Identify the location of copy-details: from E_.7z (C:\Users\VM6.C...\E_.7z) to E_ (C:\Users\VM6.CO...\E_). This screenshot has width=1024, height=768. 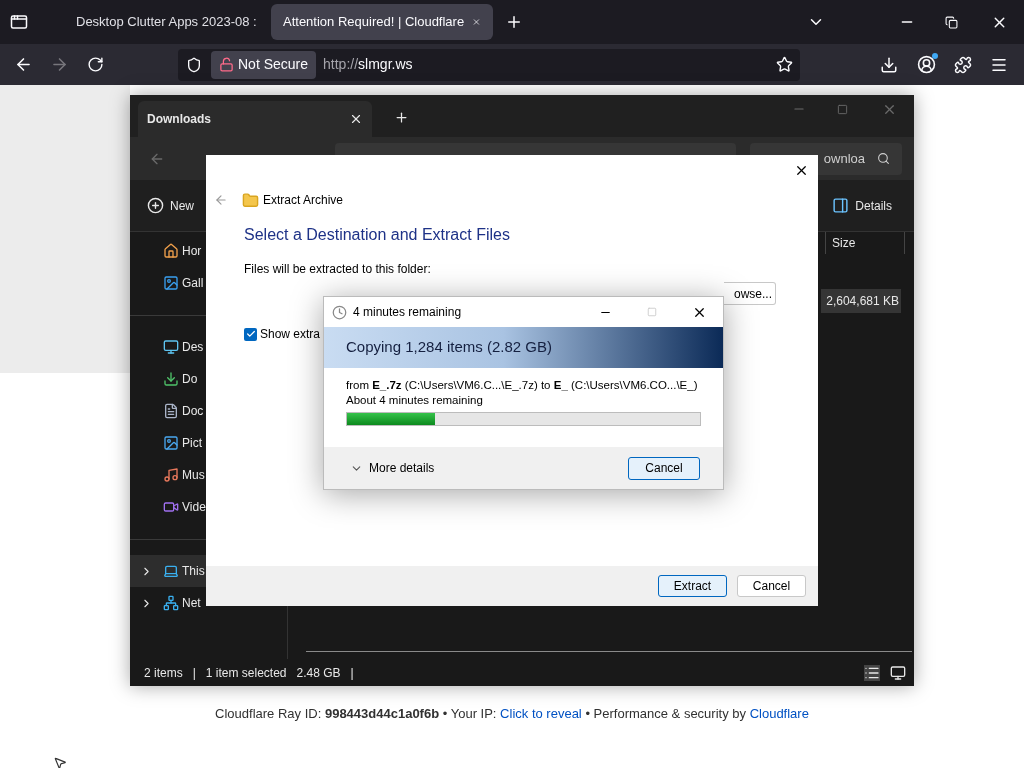
(522, 385).